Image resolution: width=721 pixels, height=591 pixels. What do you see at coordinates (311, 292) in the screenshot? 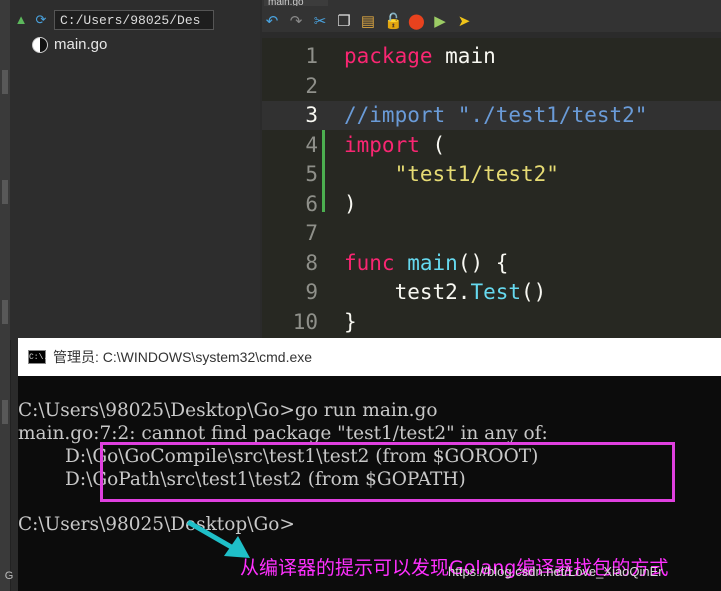
I see `line-number: 9` at bounding box center [311, 292].